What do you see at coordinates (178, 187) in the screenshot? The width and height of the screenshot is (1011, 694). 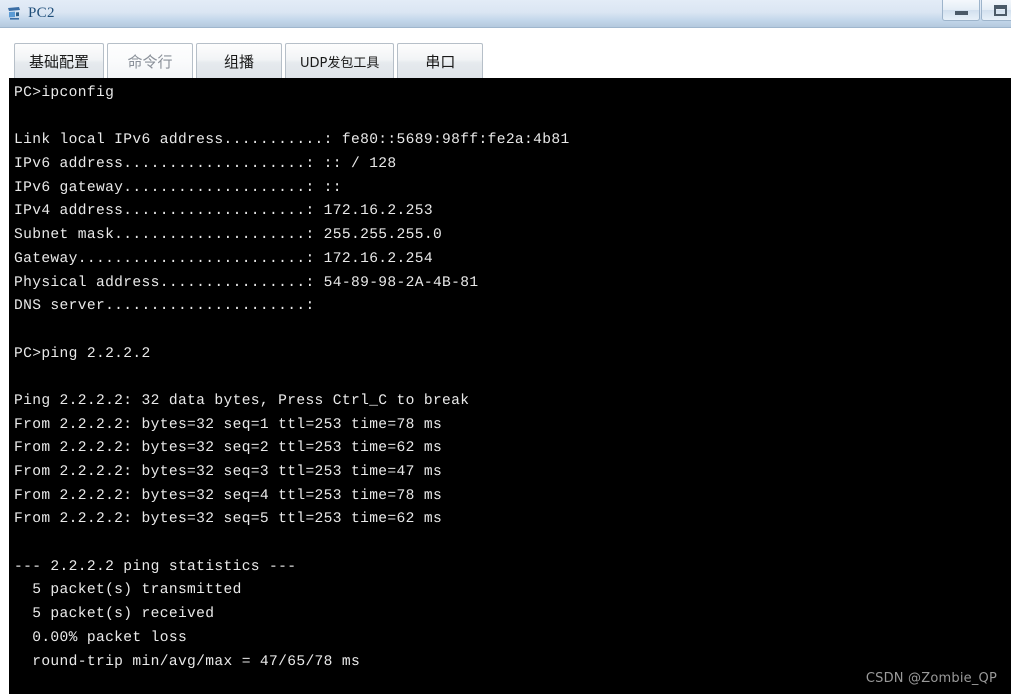 I see `terminal-line: IPv6 gateway....................: ::` at bounding box center [178, 187].